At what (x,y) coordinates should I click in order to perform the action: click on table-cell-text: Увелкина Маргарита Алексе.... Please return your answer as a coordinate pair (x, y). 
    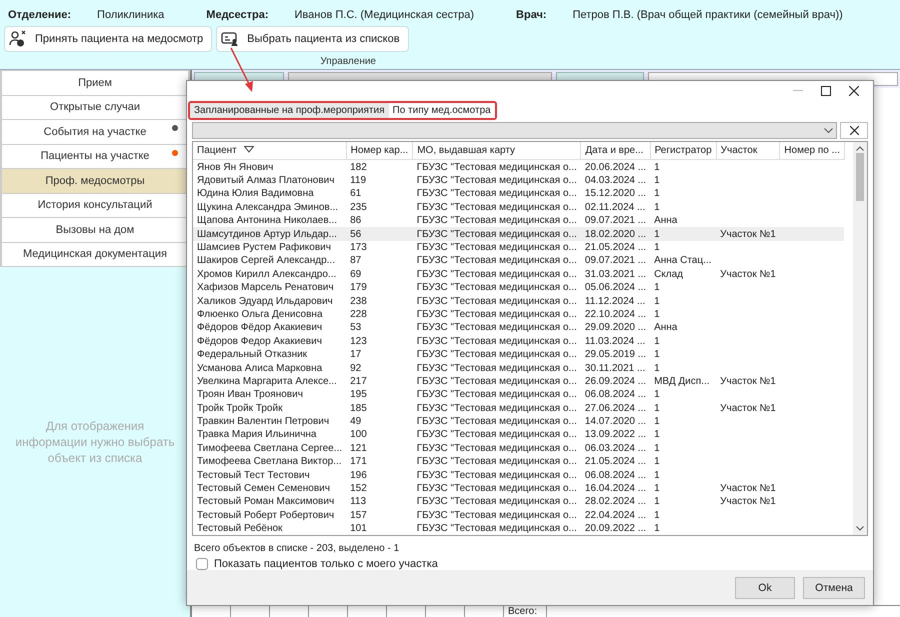
    Looking at the image, I should click on (267, 381).